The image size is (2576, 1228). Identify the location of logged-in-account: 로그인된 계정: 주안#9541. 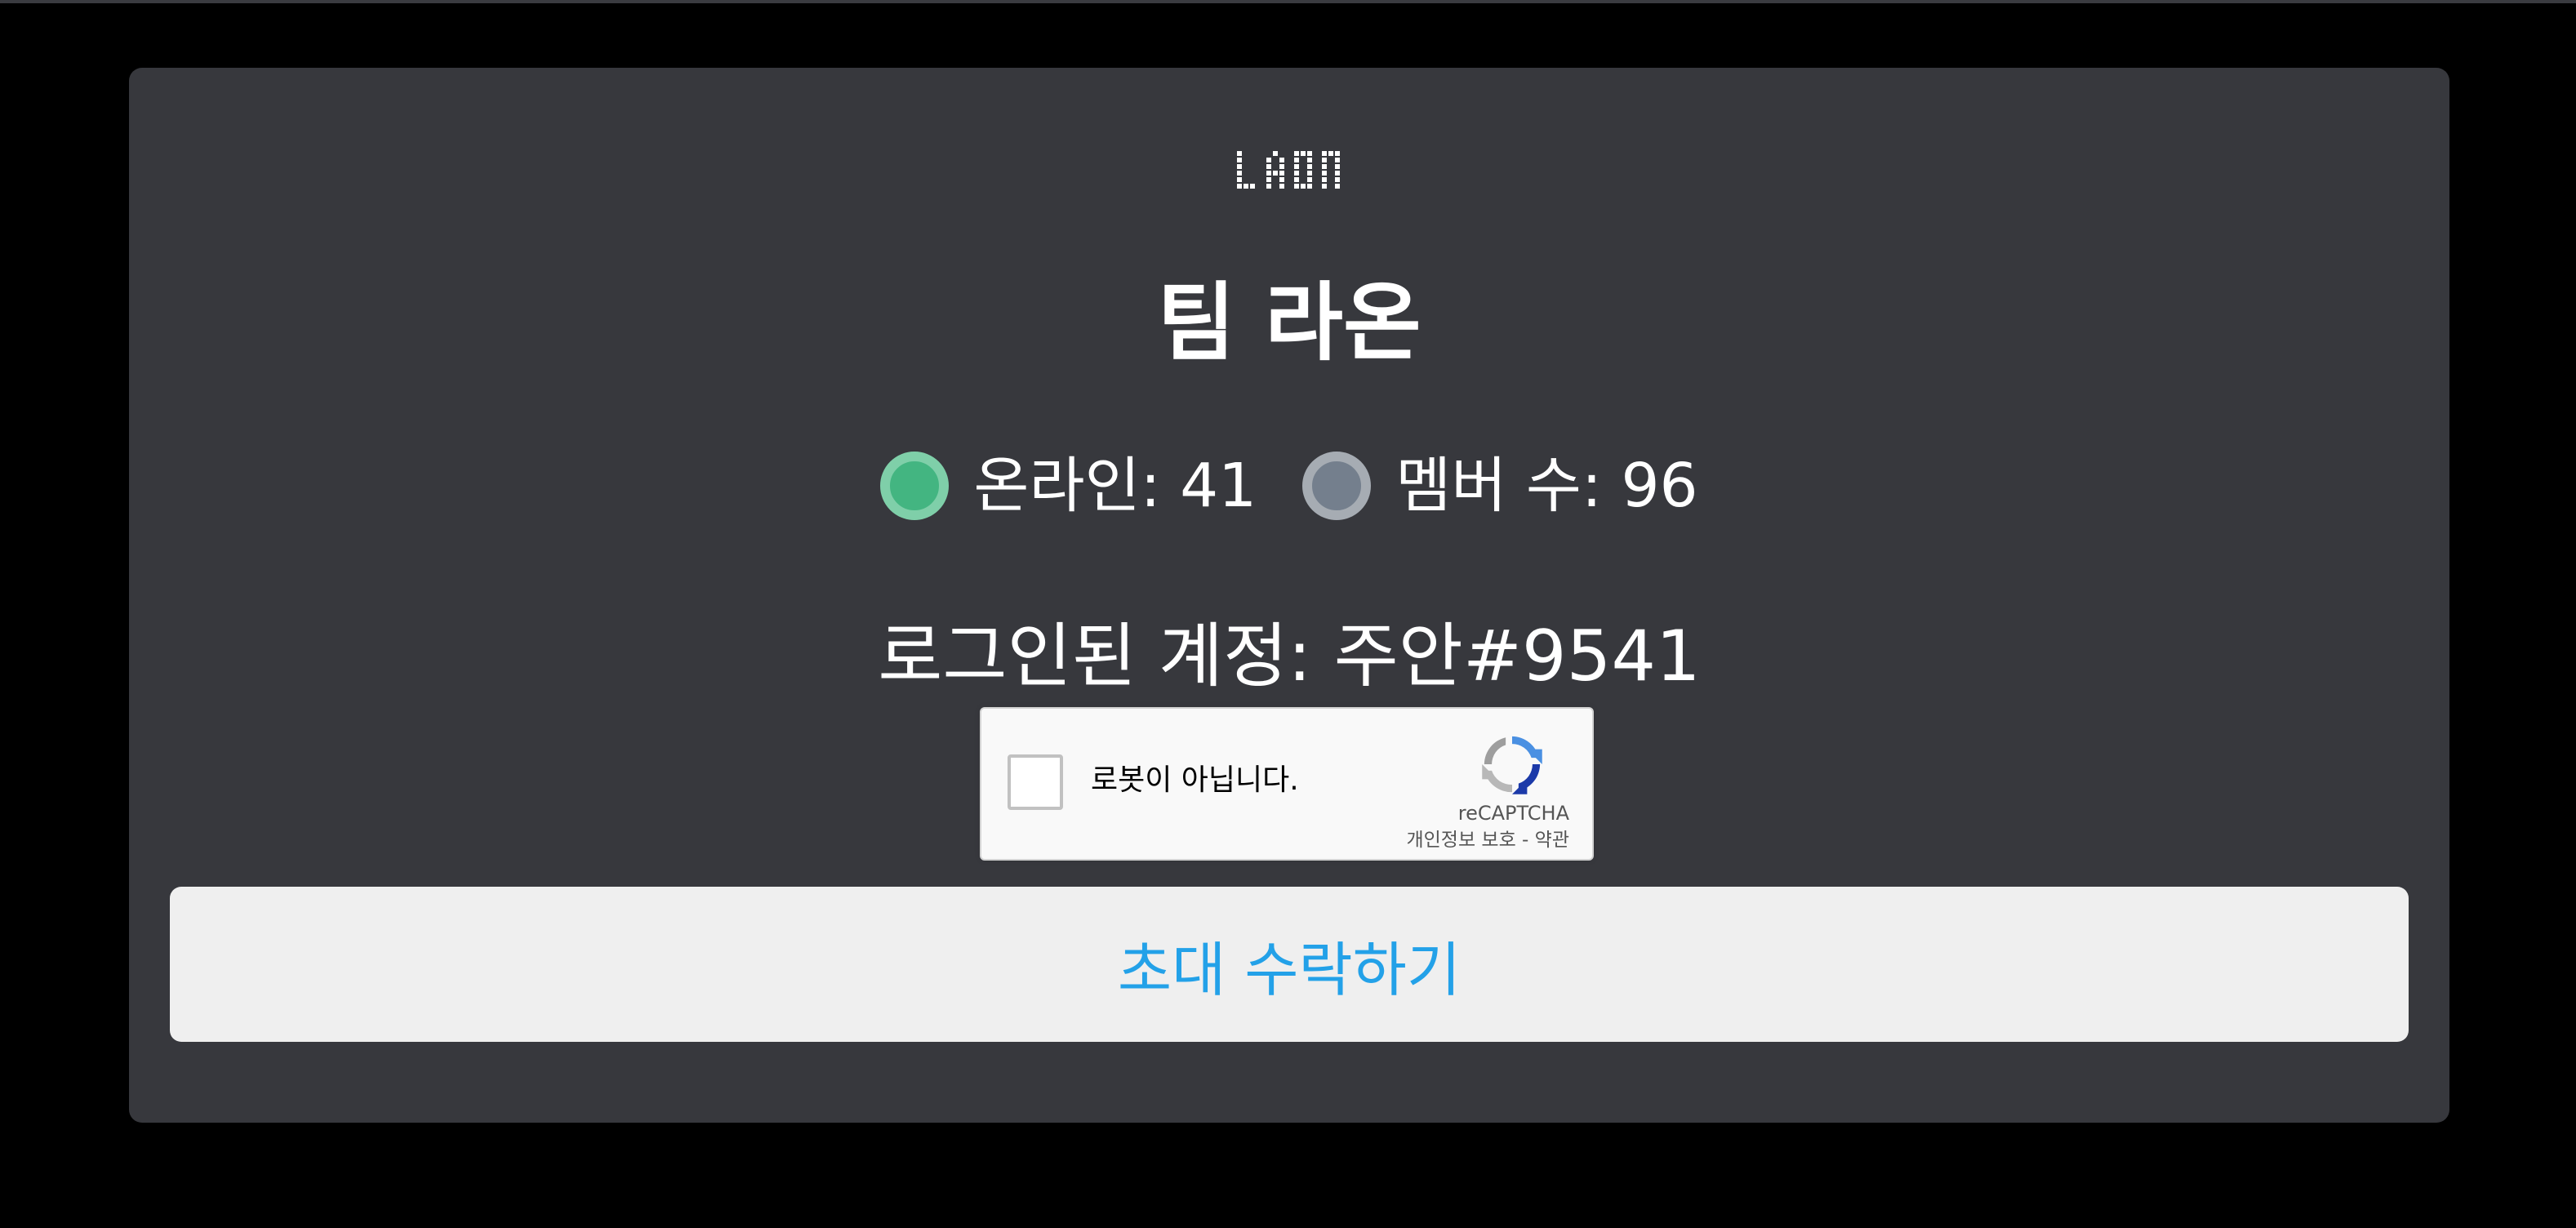
(1289, 657).